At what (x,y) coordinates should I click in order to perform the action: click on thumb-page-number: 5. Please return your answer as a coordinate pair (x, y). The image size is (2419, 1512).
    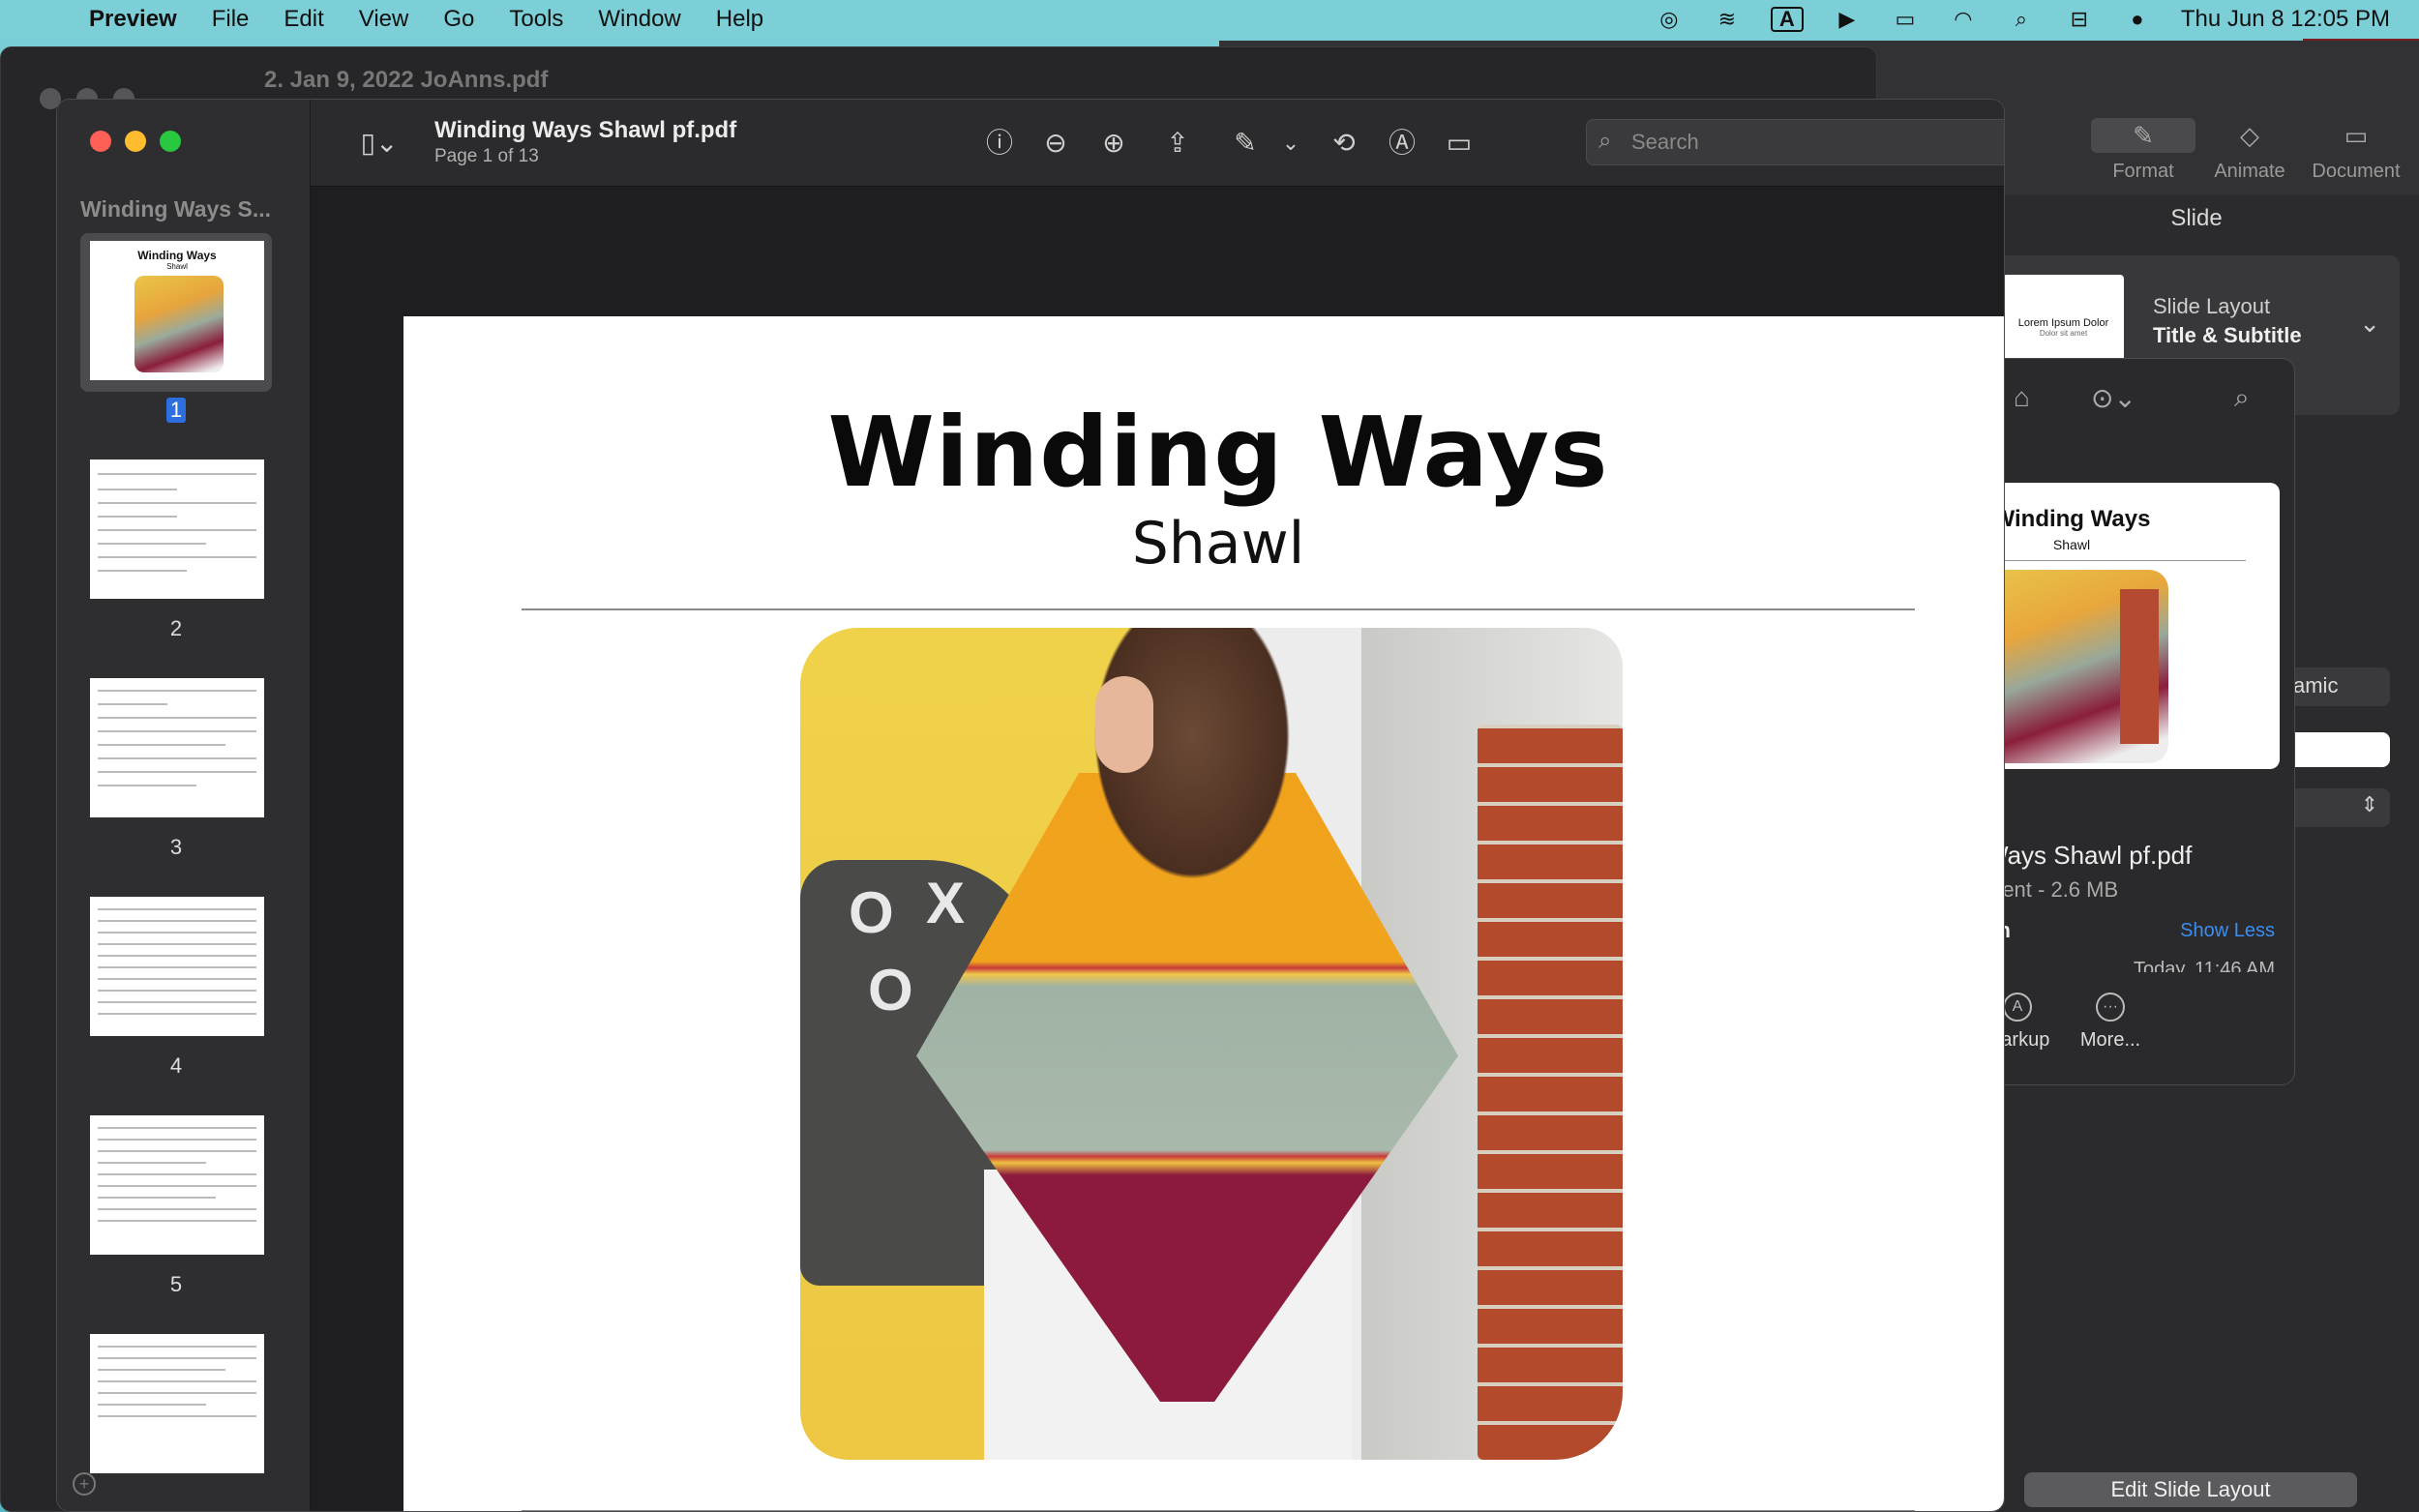
    Looking at the image, I should click on (176, 1284).